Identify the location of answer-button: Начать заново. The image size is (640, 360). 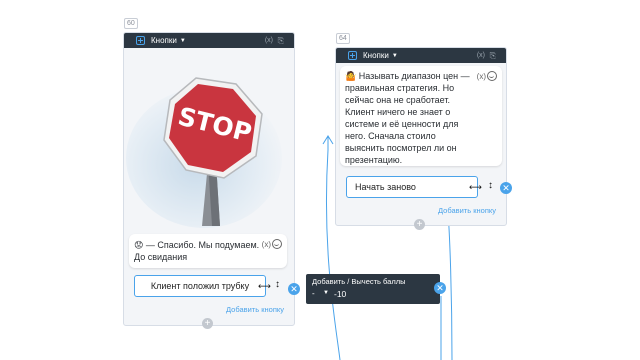
(412, 187).